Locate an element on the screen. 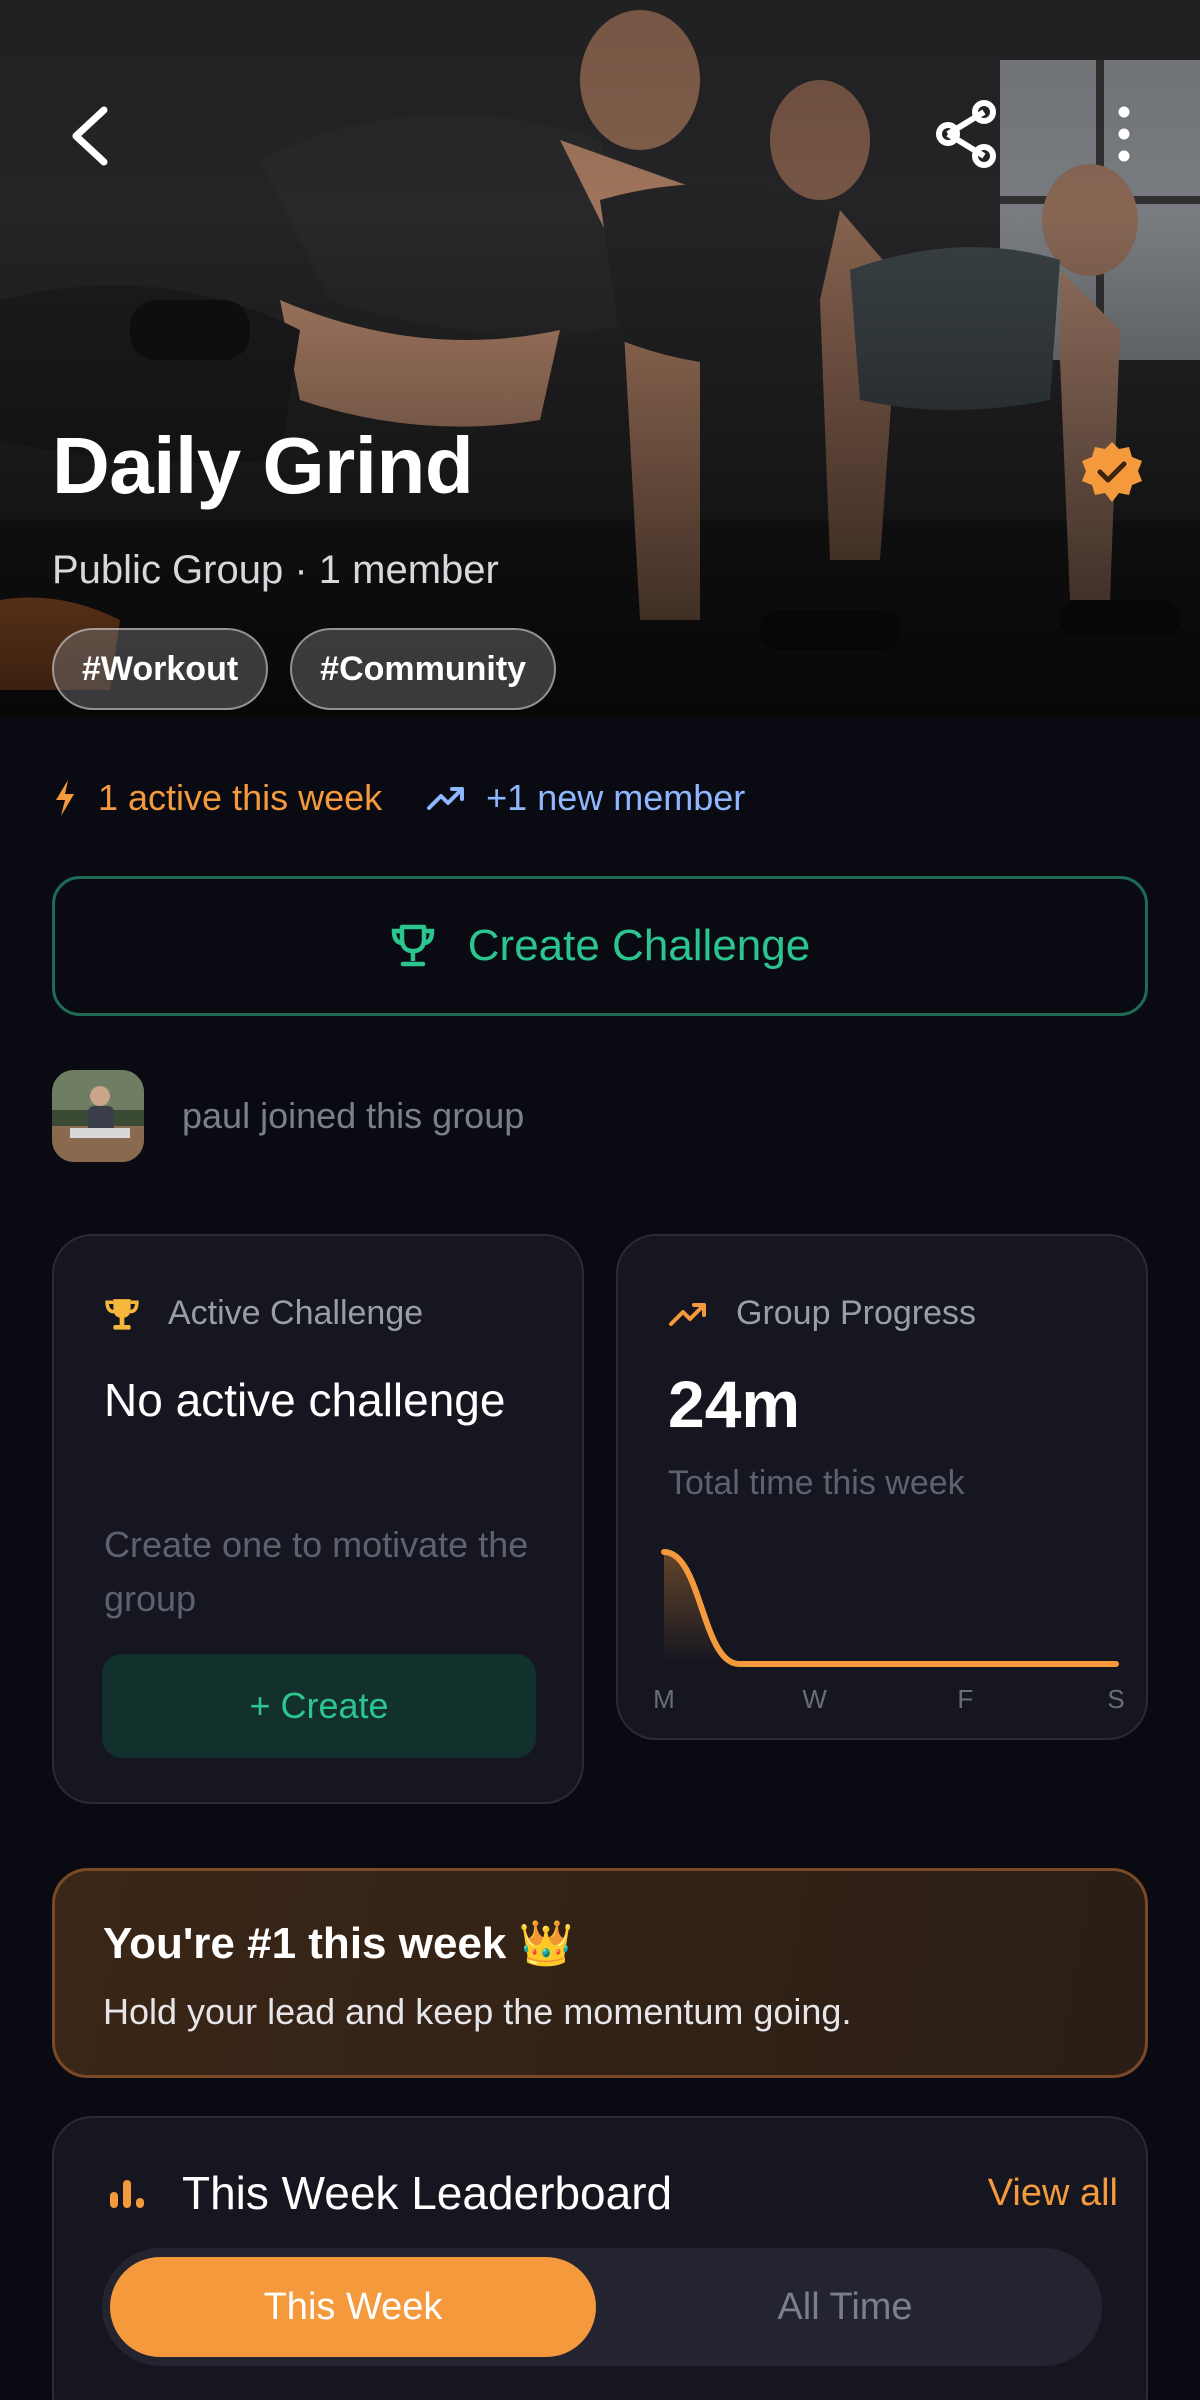  activity-item: paul joined this group is located at coordinates (288, 1116).